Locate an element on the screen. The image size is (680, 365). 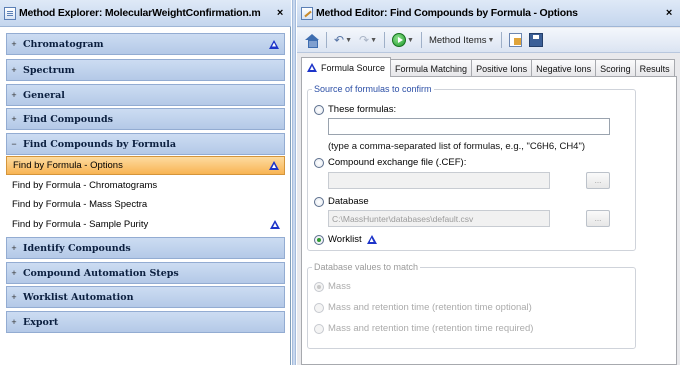
worklist-radio: Worklist is located at coordinates (348, 239).